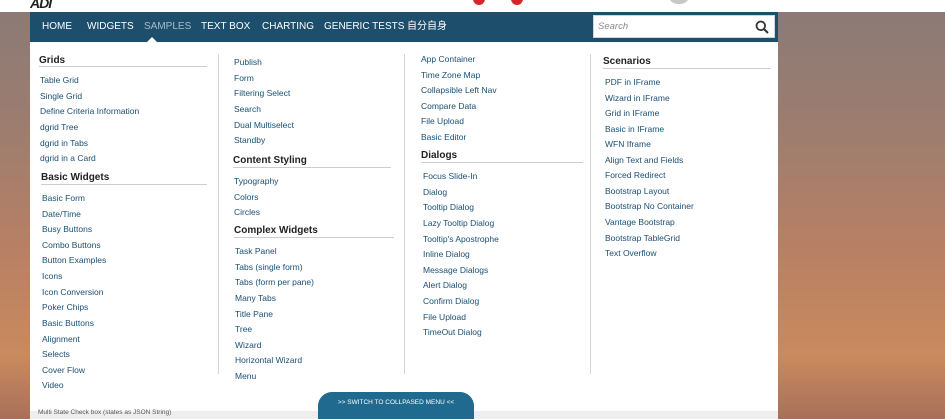 This screenshot has width=945, height=419. What do you see at coordinates (64, 143) in the screenshot?
I see `menu-link-dgrid-tabs: dgrid in Tabs` at bounding box center [64, 143].